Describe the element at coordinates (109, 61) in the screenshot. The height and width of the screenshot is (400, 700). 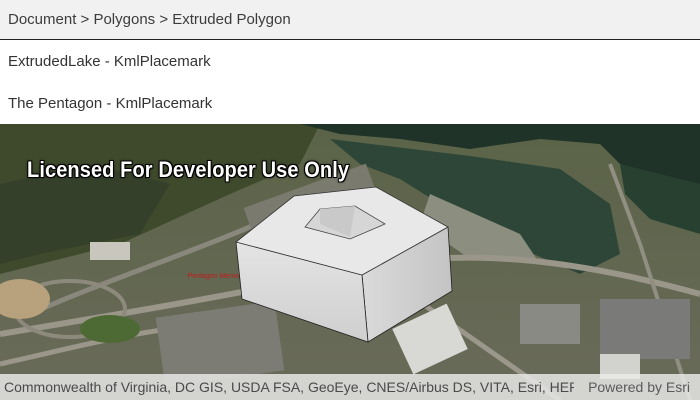
I see `list-item-label: ExtrudedLake - KmlPlacemark` at that location.